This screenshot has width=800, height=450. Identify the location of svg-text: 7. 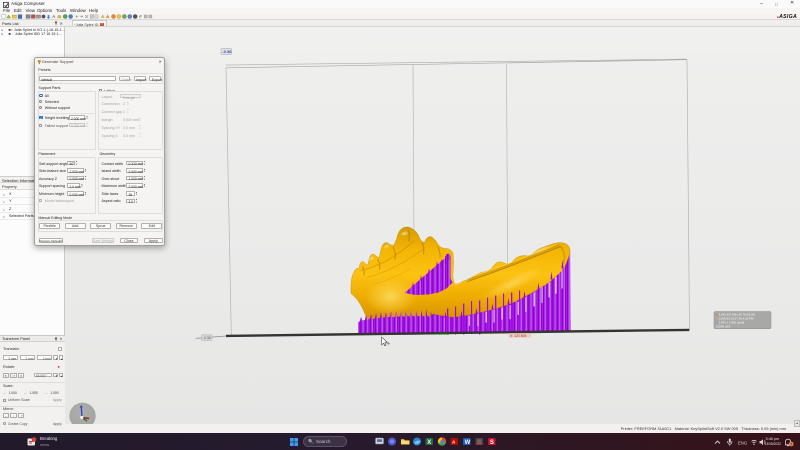
(791, 444).